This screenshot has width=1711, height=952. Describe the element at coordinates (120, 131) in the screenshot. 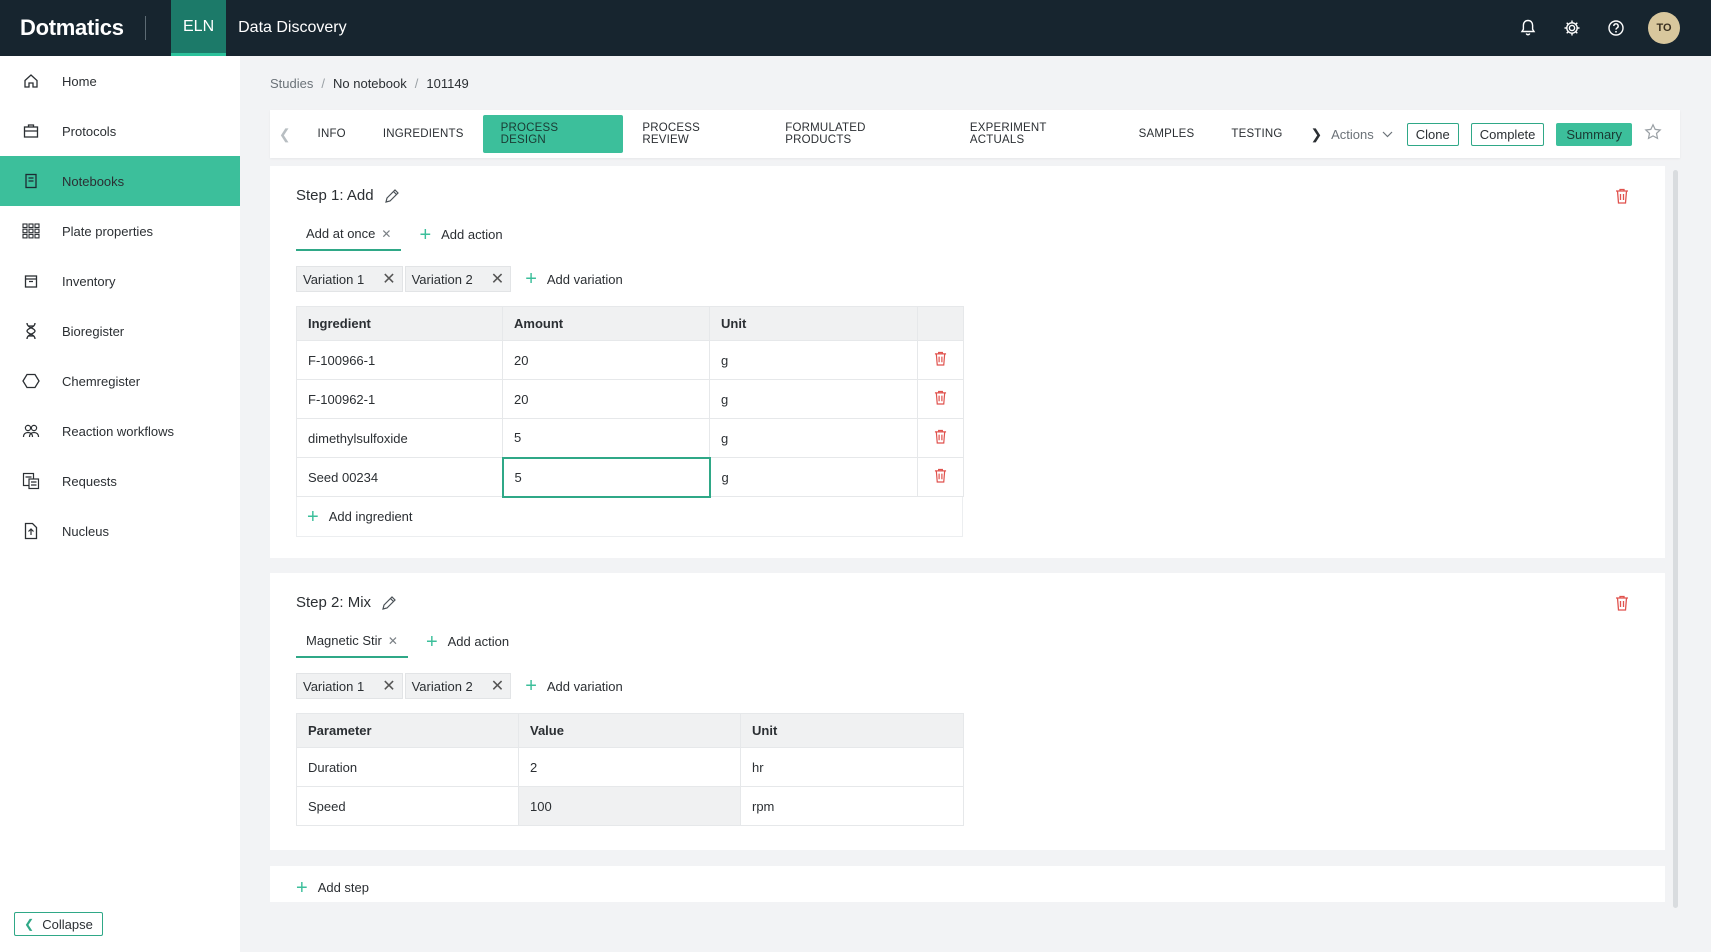

I see `sidebar-item-protocols: Protocols` at that location.